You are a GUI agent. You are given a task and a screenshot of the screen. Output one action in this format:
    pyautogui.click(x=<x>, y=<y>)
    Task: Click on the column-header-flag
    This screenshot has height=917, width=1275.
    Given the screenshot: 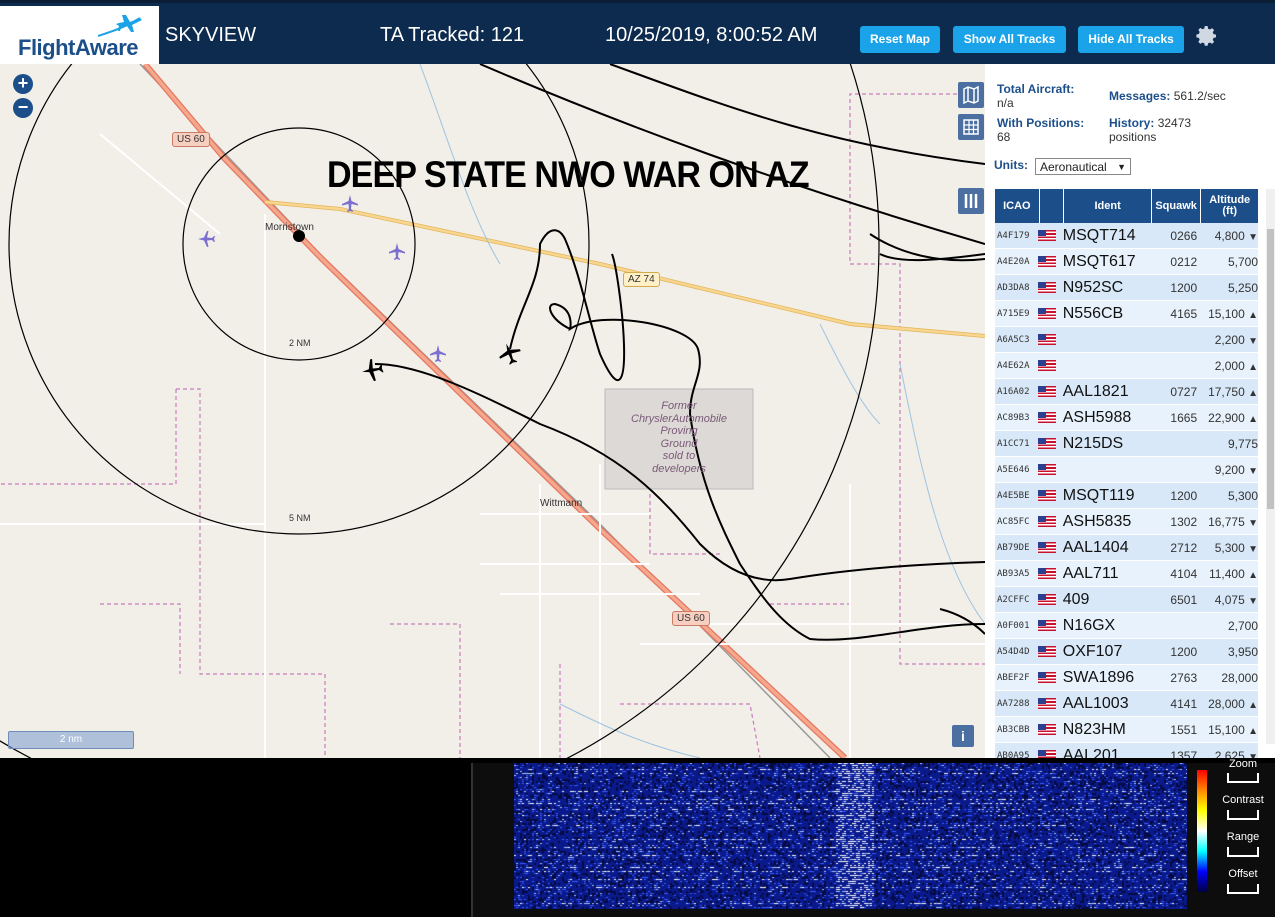 What is the action you would take?
    pyautogui.click(x=1052, y=206)
    